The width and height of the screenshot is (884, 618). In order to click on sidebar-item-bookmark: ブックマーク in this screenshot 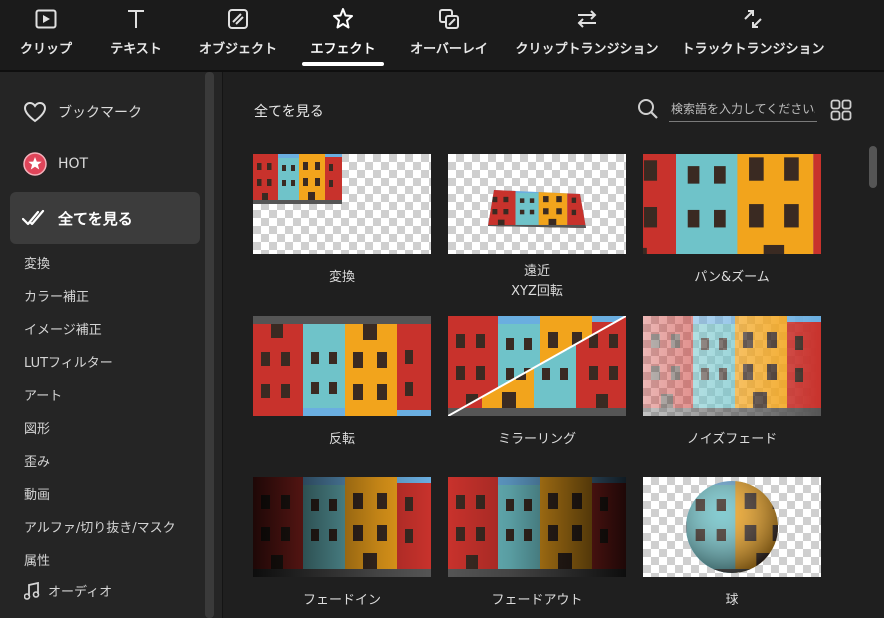, I will do `click(105, 112)`.